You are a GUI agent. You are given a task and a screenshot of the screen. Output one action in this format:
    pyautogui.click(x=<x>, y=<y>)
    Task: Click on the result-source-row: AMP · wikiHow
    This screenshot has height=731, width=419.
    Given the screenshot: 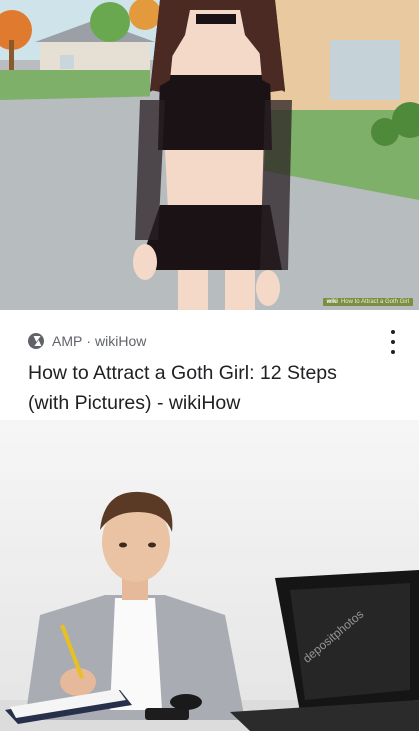 What is the action you would take?
    pyautogui.click(x=87, y=341)
    